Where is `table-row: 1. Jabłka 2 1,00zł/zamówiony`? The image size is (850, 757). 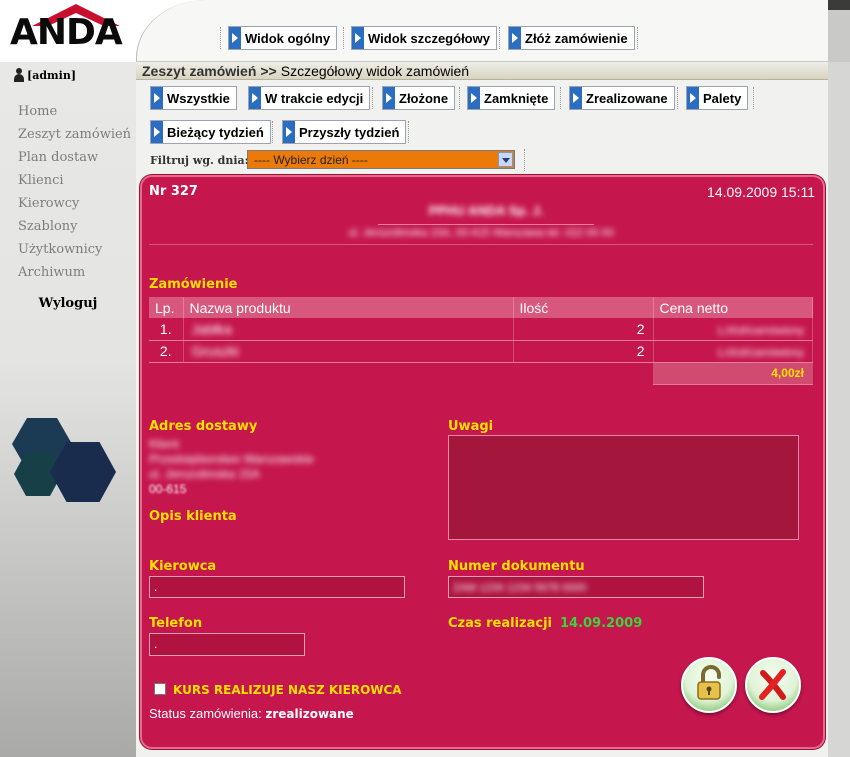 table-row: 1. Jabłka 2 1,00zł/zamówiony is located at coordinates (481, 329).